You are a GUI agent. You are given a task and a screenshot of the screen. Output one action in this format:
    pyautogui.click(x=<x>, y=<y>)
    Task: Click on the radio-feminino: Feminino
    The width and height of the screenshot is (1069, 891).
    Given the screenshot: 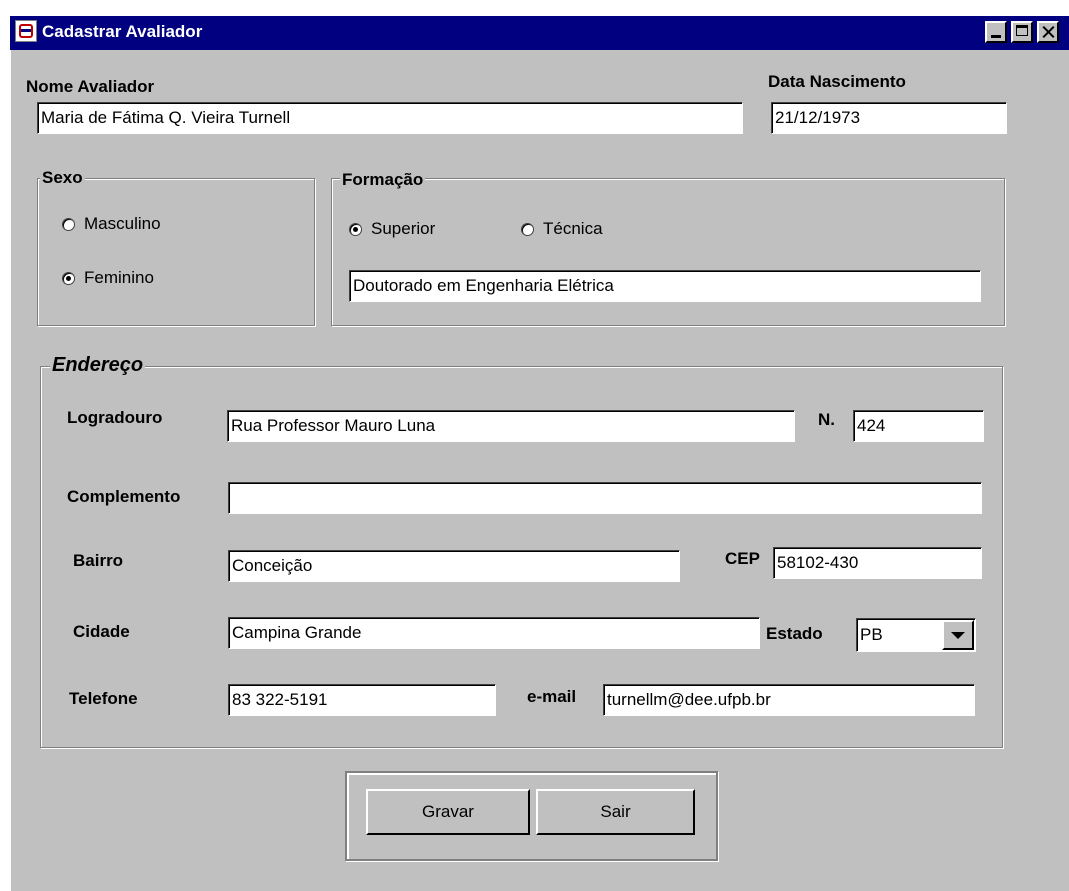 What is the action you would take?
    pyautogui.click(x=108, y=278)
    